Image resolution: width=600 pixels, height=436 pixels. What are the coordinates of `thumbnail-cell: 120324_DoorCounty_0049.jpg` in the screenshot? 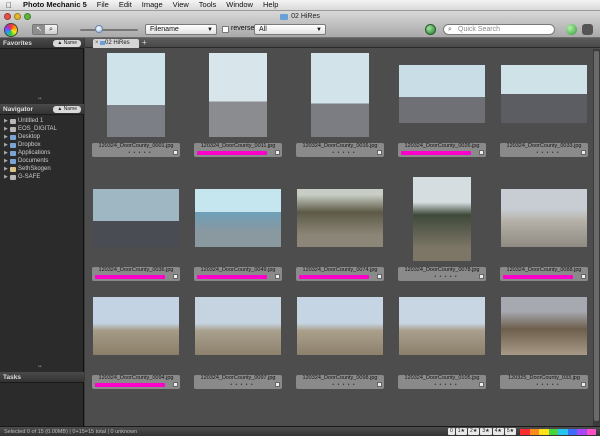 It's located at (235, 229).